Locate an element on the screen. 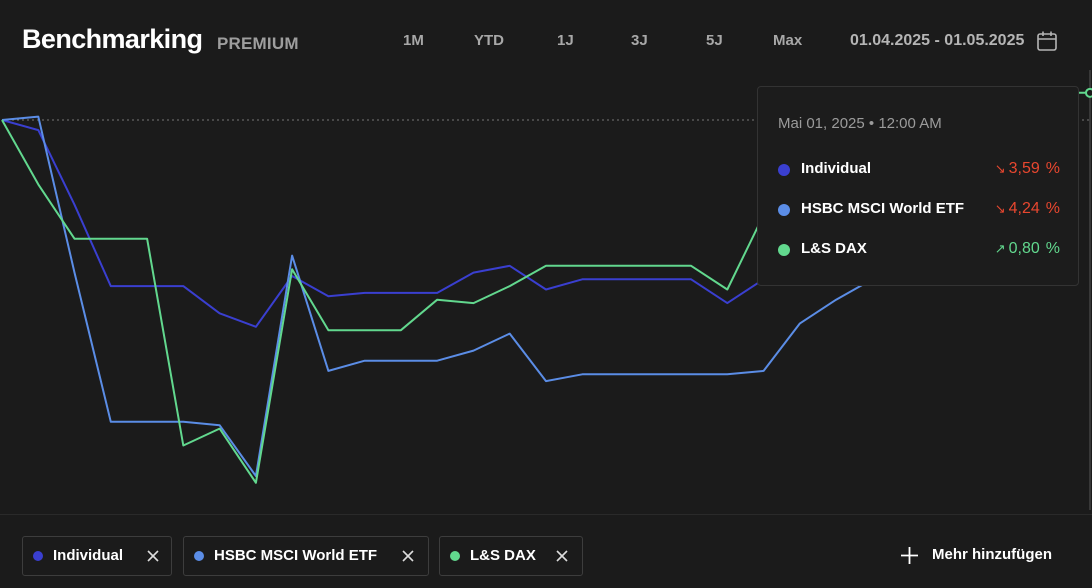 This screenshot has width=1092, height=588. tooltip-value: ↘ 3,59% is located at coordinates (1027, 168).